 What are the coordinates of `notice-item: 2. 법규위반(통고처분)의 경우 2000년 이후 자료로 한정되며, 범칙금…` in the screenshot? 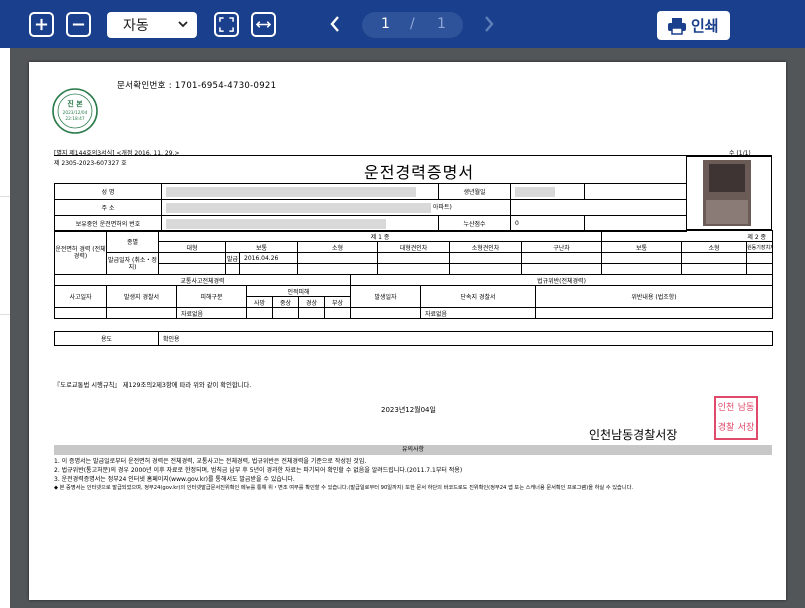 It's located at (258, 470).